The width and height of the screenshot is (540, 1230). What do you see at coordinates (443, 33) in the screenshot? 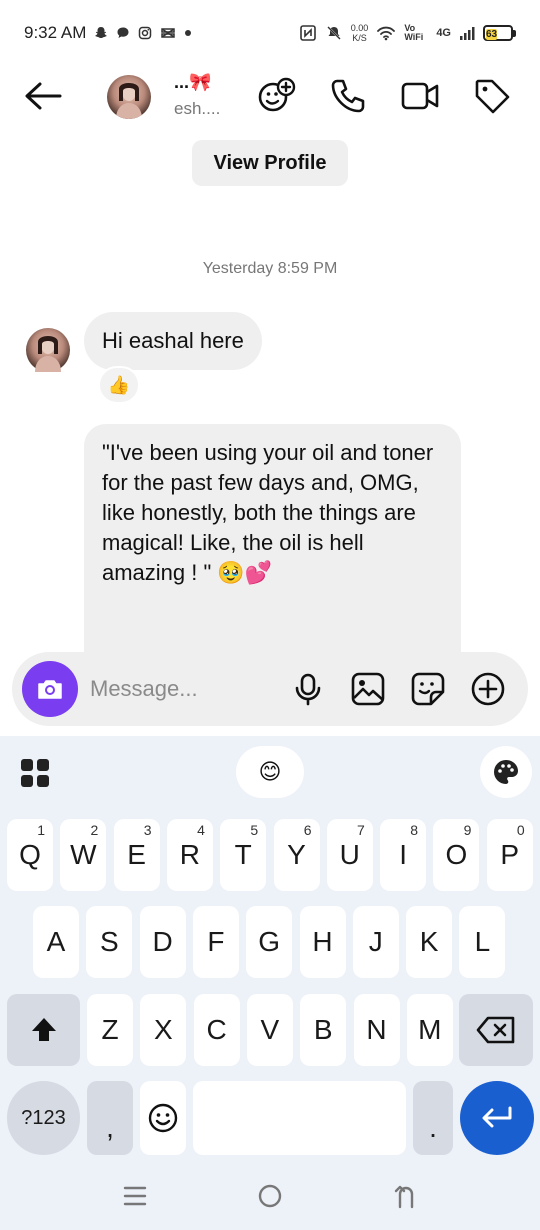
I see `network-type: 4G` at bounding box center [443, 33].